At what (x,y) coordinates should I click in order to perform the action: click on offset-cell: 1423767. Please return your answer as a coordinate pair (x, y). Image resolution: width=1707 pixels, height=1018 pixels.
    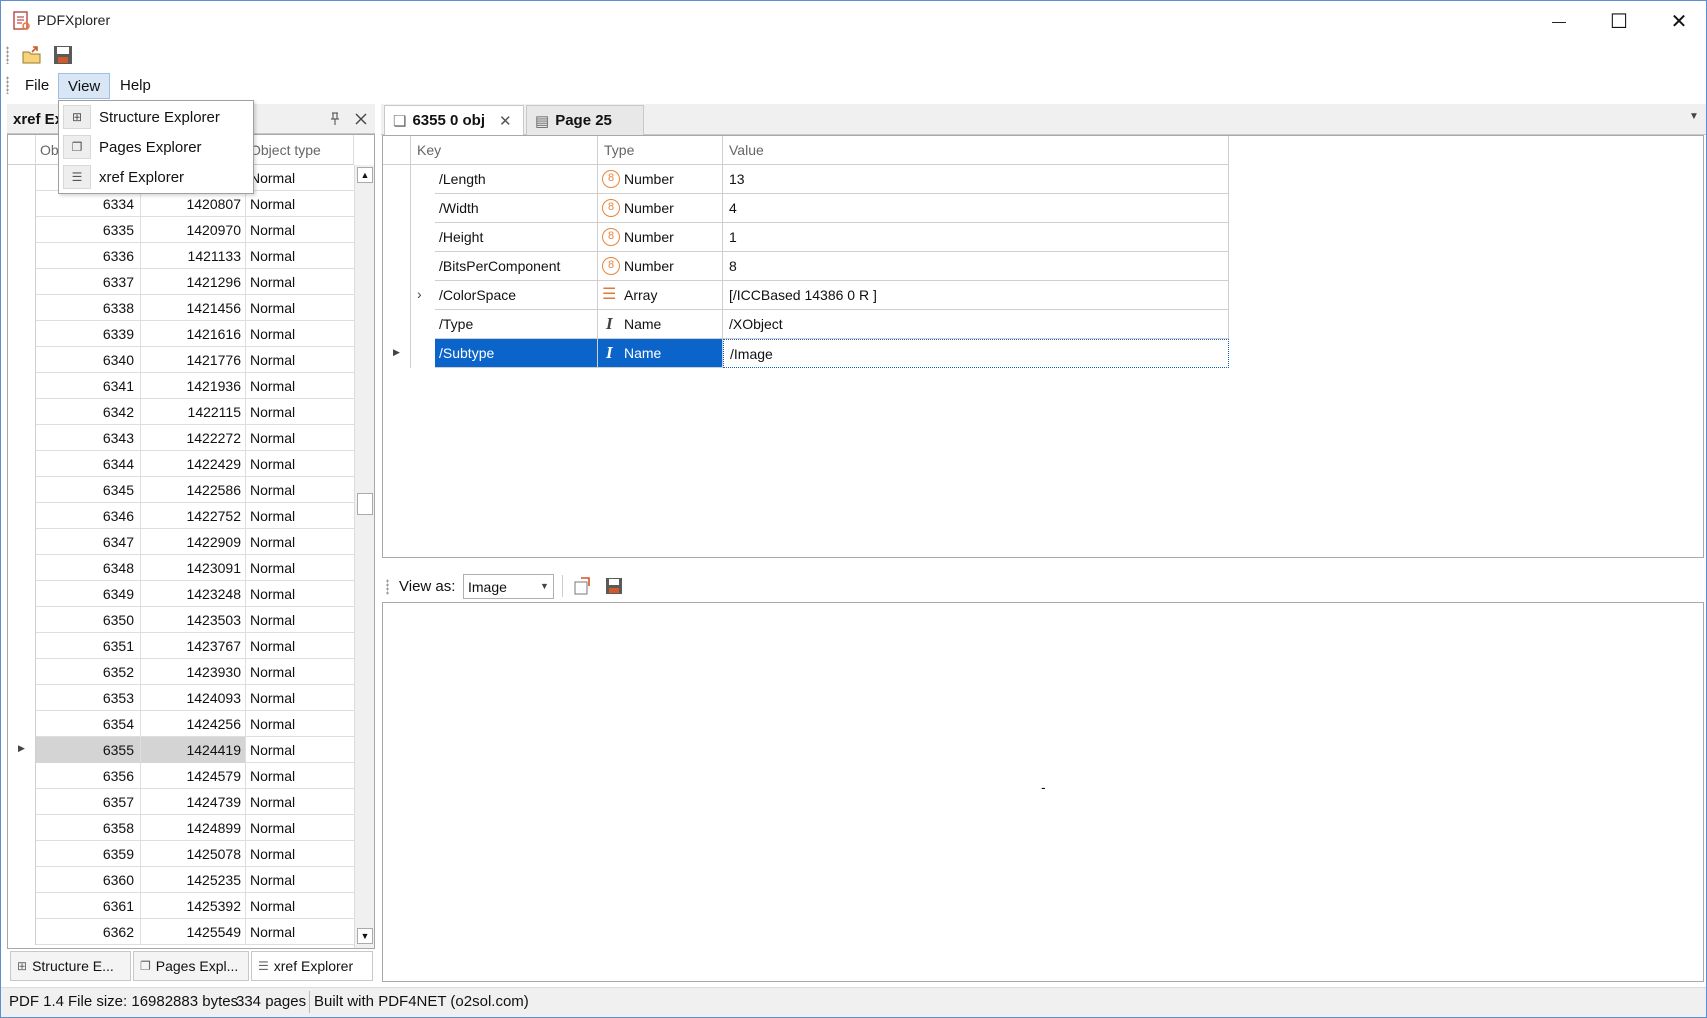
    Looking at the image, I should click on (193, 646).